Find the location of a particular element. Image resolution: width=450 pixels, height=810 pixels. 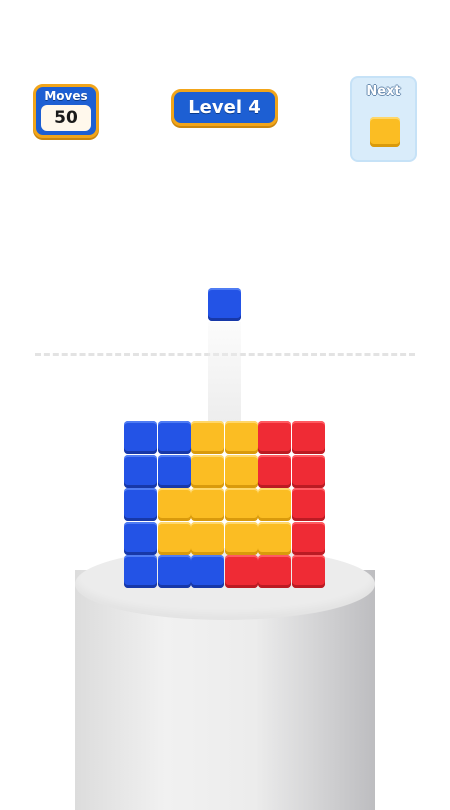

moves-label: Moves is located at coordinates (66, 96).